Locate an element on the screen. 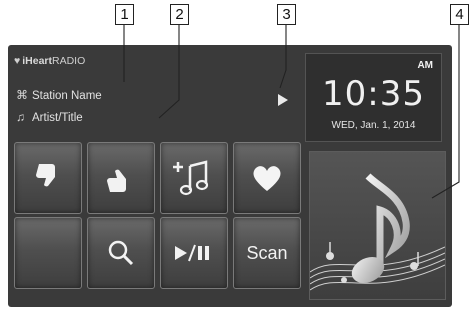 The width and height of the screenshot is (470, 312). iheart-logo-icon: ♥ is located at coordinates (17, 61).